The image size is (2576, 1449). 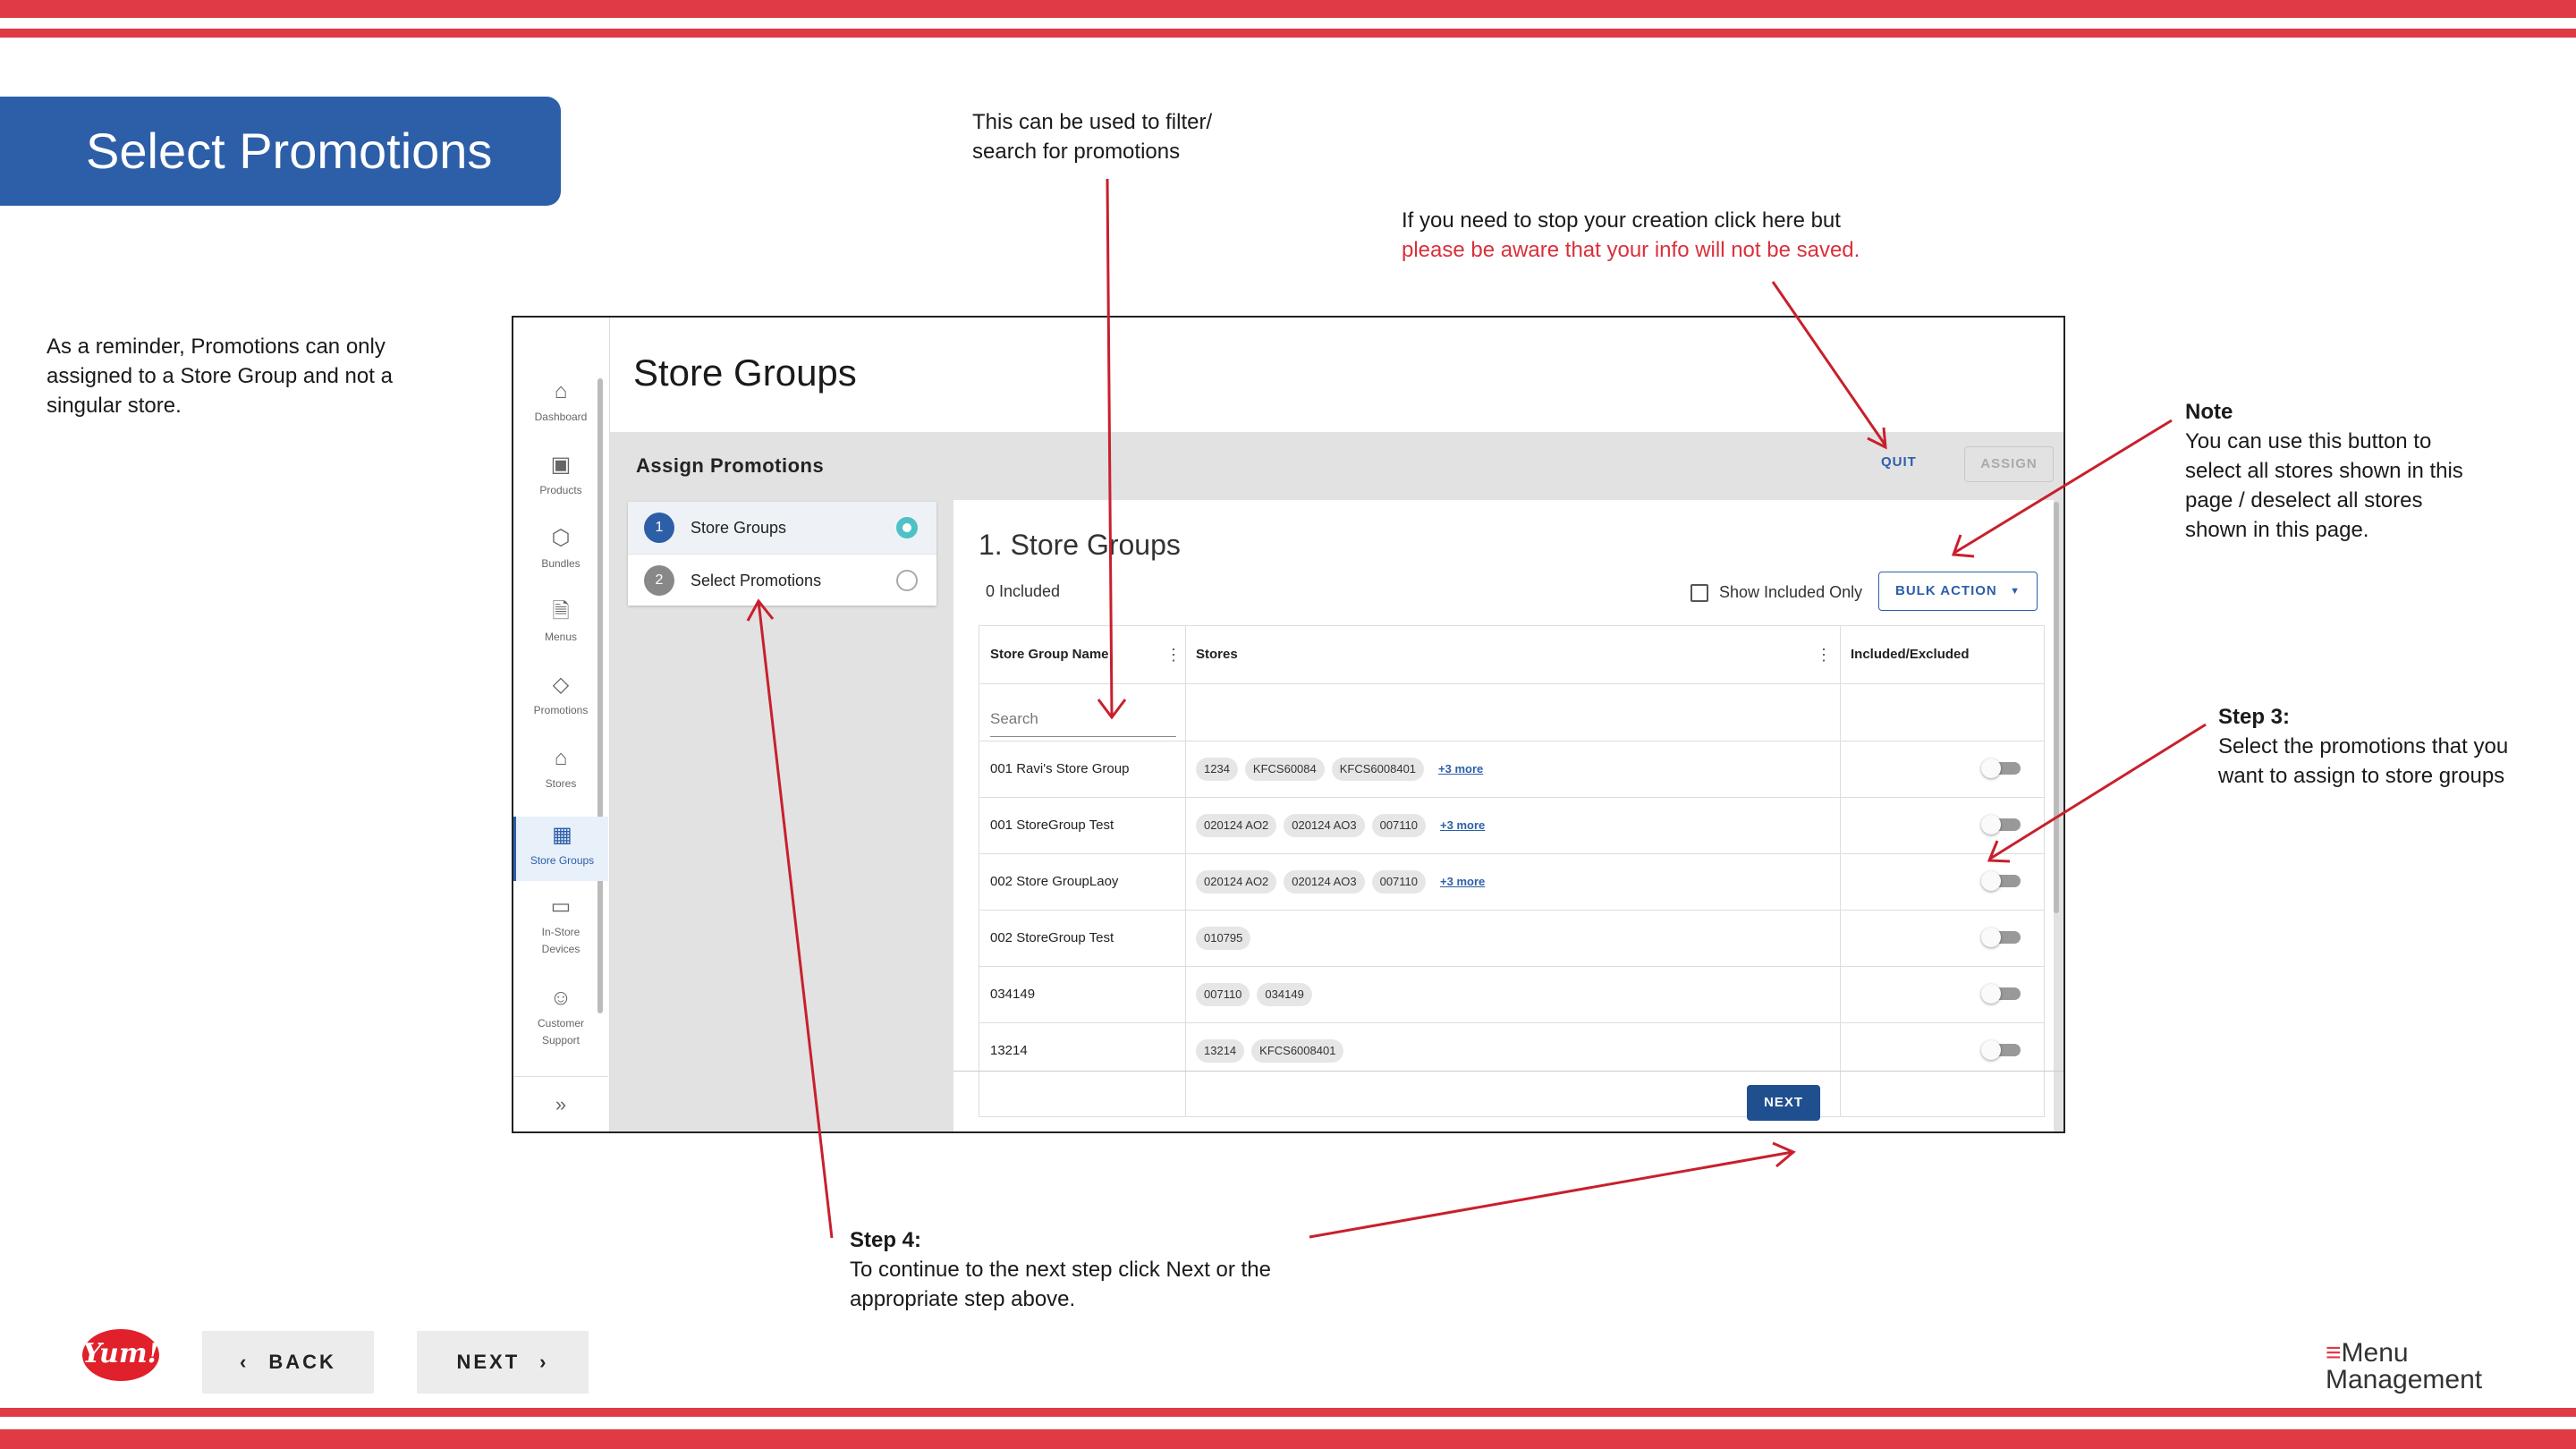 I want to click on menu-management-logo: ≡Menu Management, so click(x=2404, y=1367).